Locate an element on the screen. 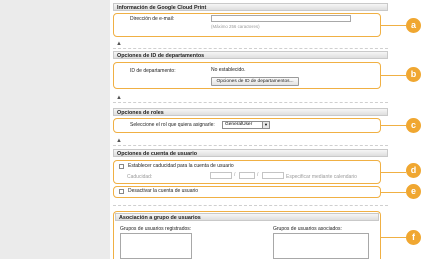 Image resolution: width=430 pixels, height=259 pixels. email-label: Dirección de e-mail: is located at coordinates (152, 19).